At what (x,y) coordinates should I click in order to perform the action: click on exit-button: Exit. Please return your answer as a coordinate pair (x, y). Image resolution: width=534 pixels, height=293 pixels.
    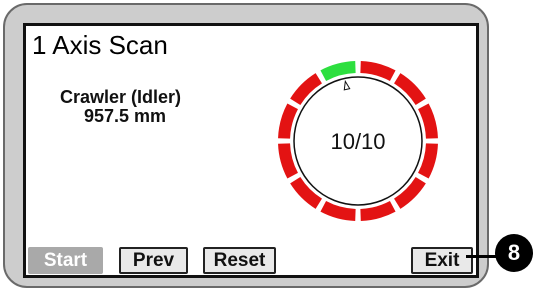
    Looking at the image, I should click on (442, 260).